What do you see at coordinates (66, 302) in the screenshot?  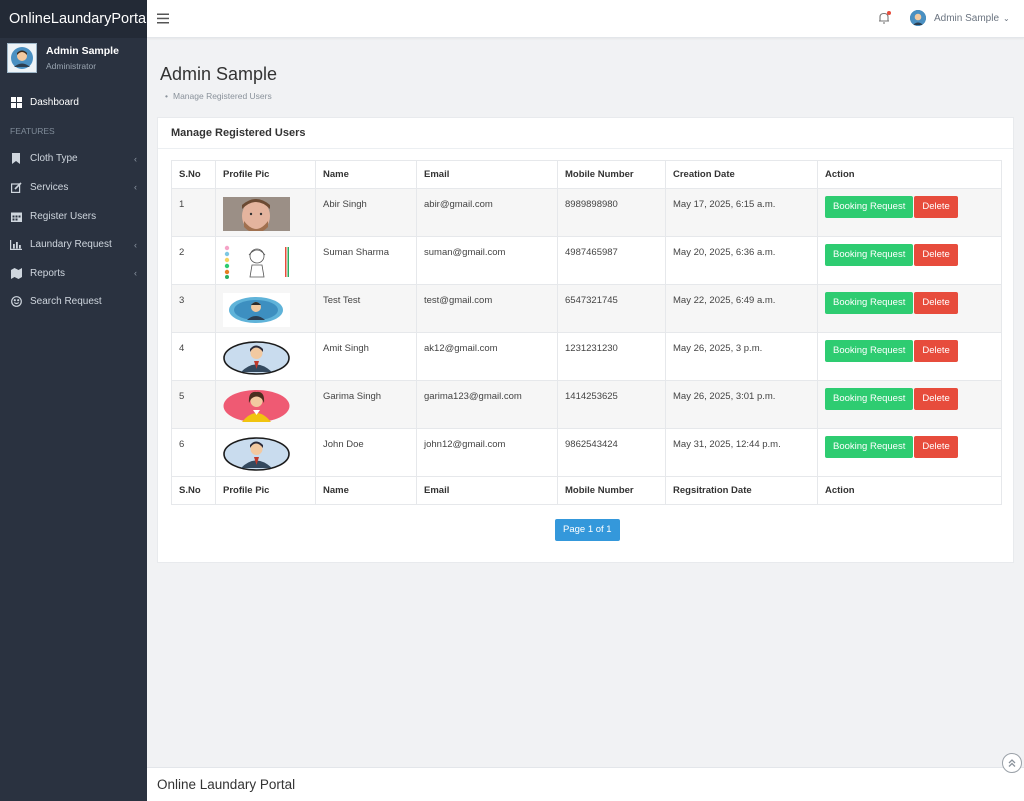 I see `sidebar-item-label: Search Request` at bounding box center [66, 302].